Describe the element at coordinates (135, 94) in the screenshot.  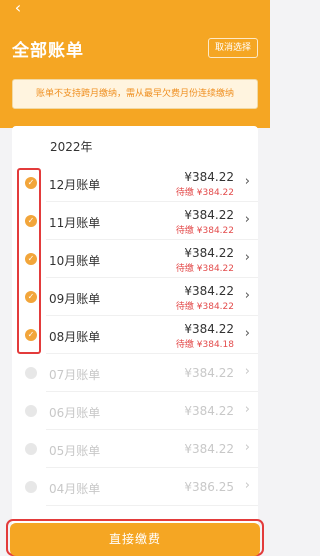
I see `notice-banner: 账单不支持跨月缴纳，需从最早欠费月份连续缴纳` at that location.